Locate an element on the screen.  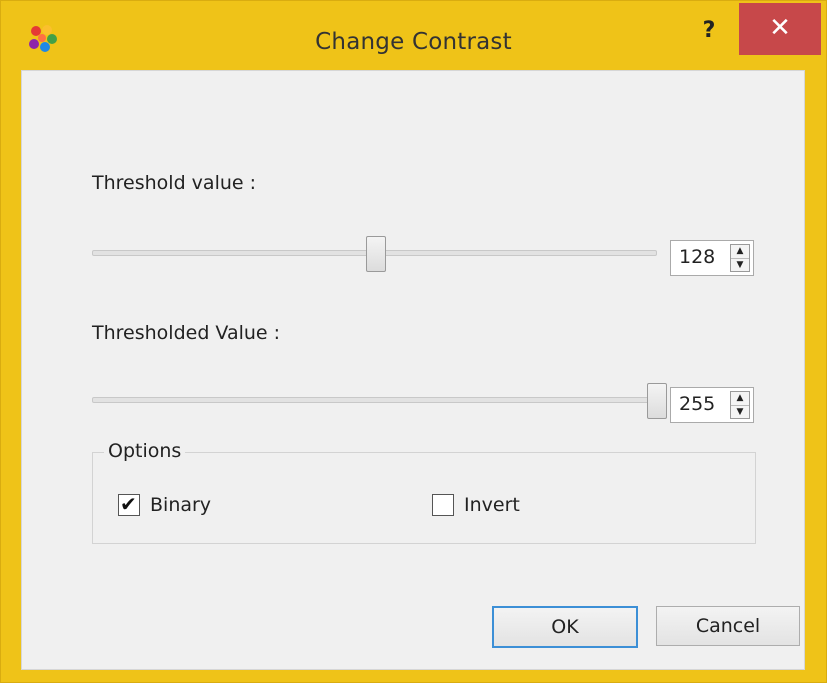
binary-label: Binary is located at coordinates (180, 505).